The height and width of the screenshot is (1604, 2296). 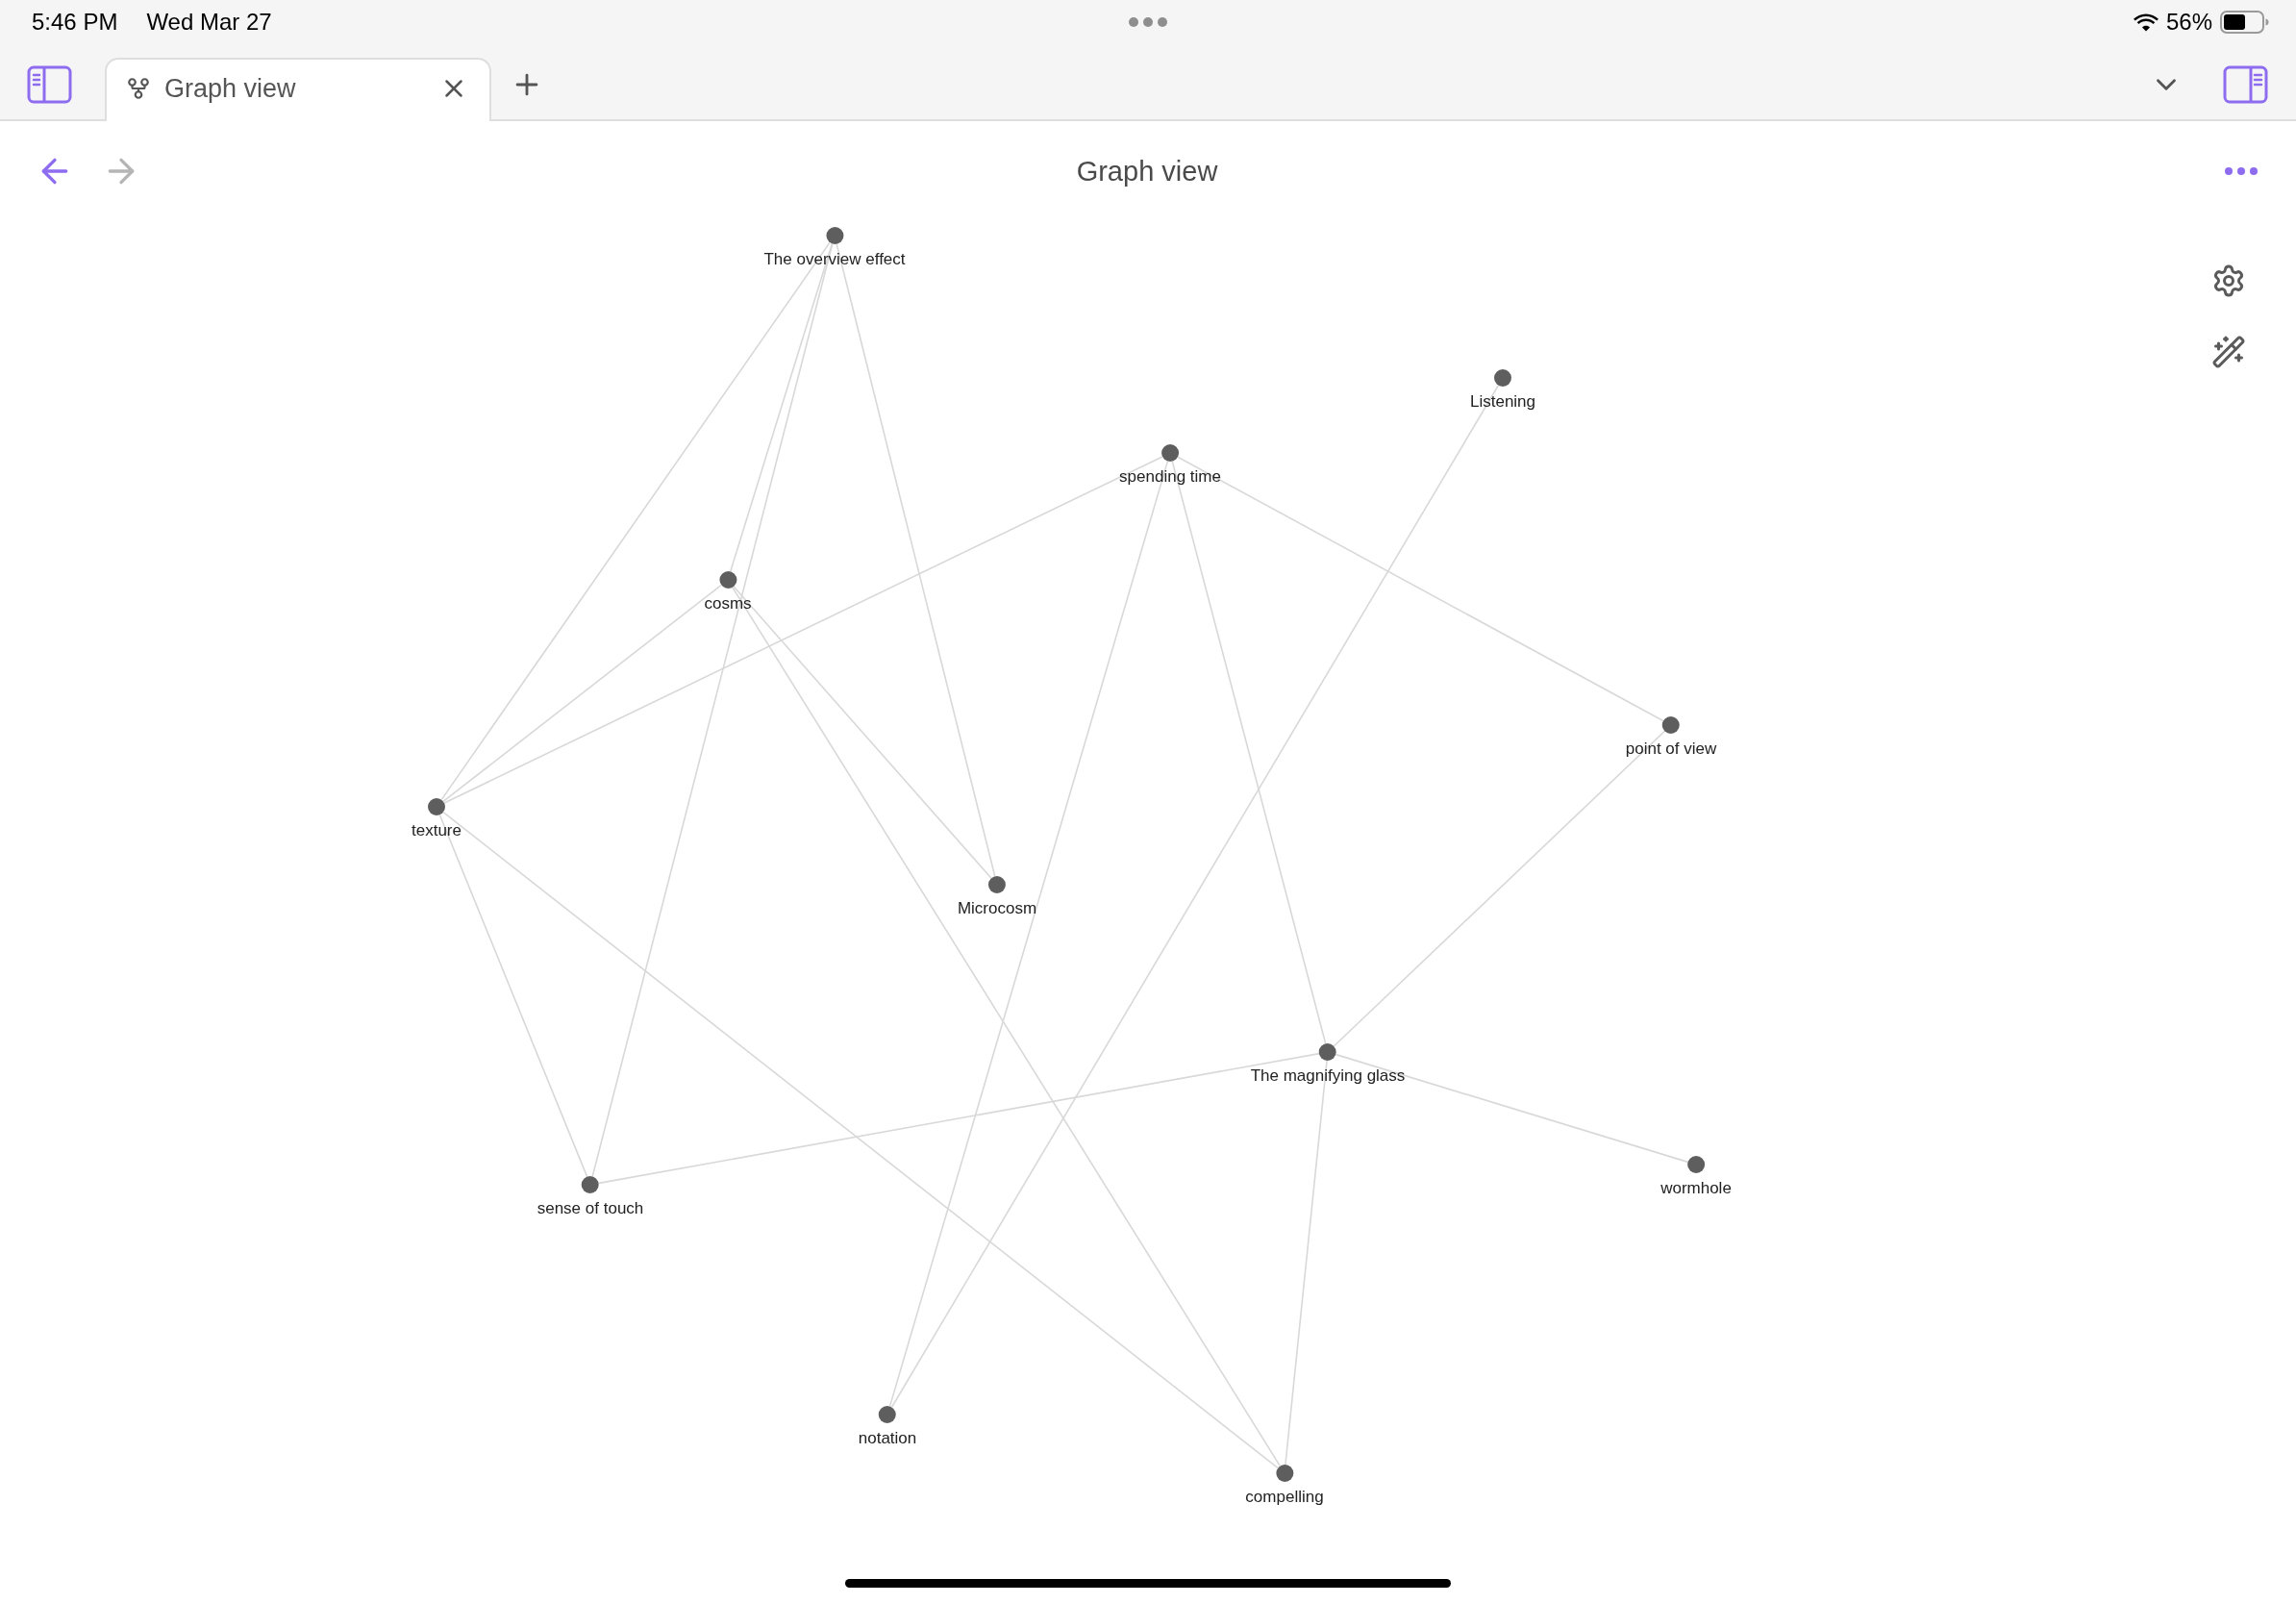 I want to click on graph-icon, so click(x=138, y=88).